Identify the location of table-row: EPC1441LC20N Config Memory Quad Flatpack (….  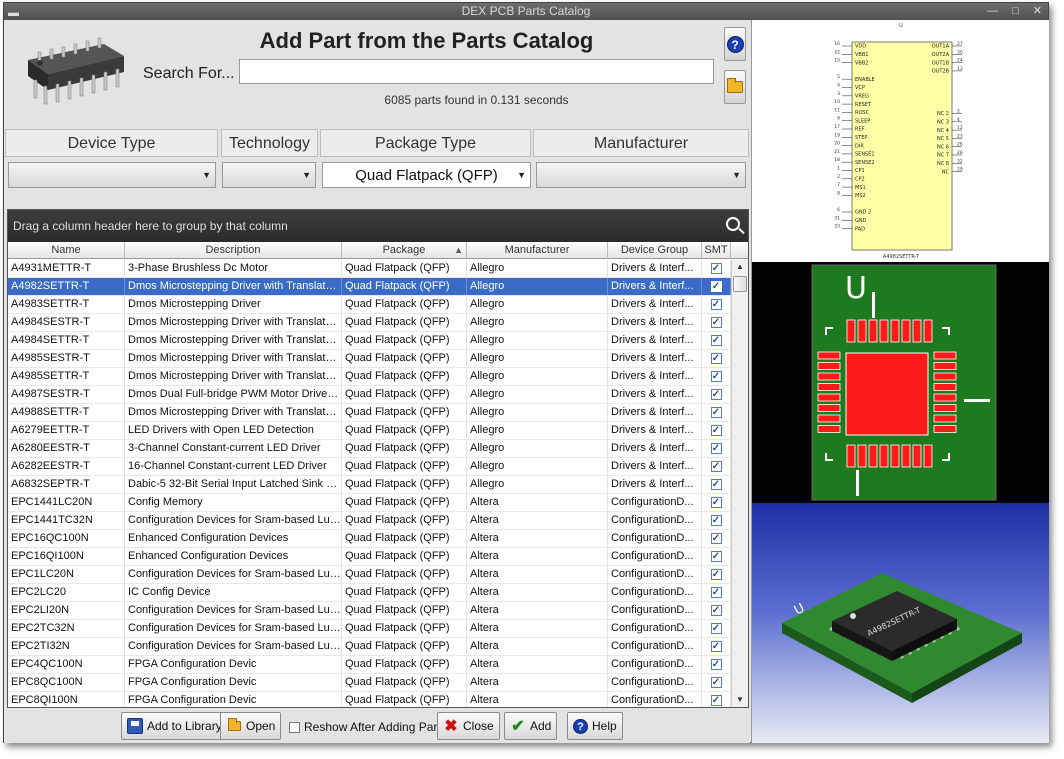
(369, 503).